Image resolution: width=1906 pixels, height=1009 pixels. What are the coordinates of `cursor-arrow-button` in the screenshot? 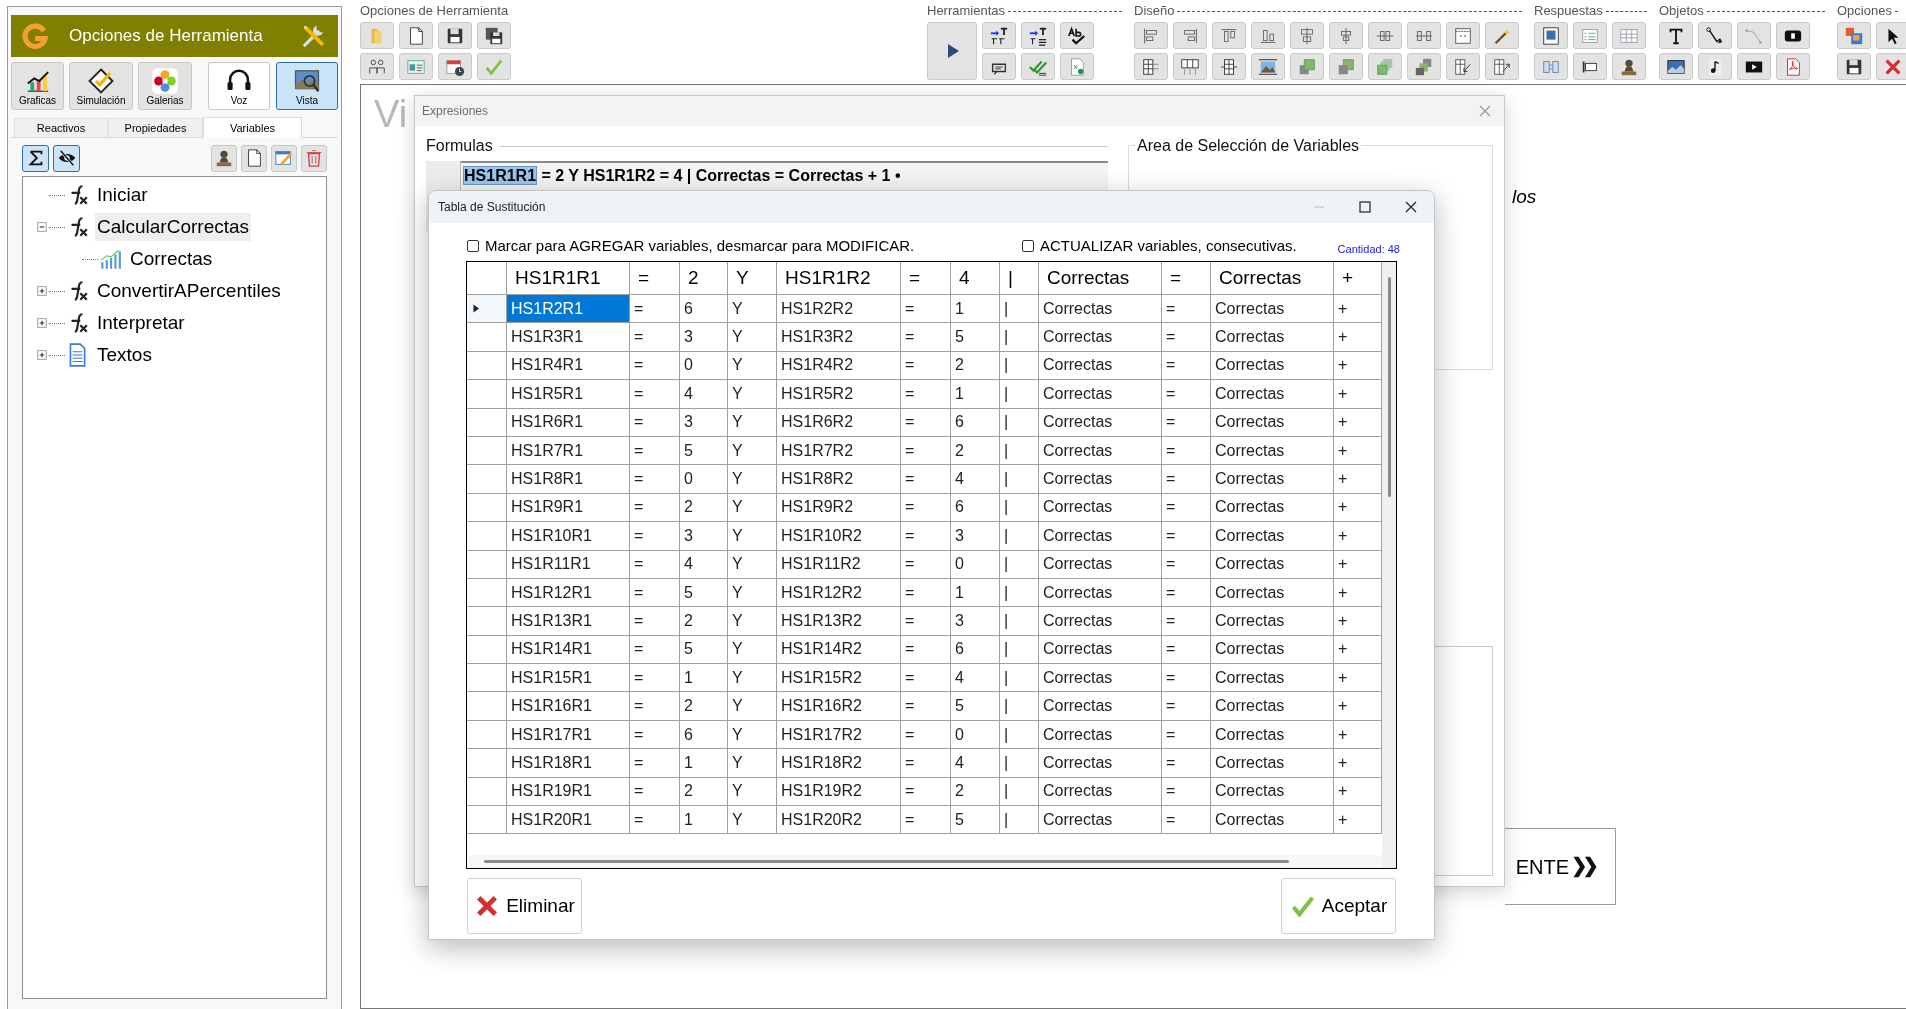 It's located at (1891, 35).